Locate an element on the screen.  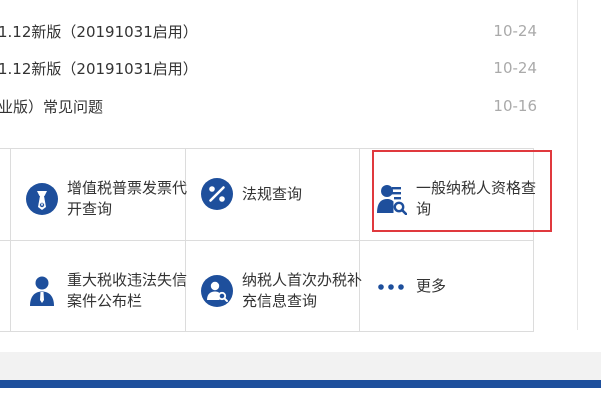
news-item: 业版）常见问题 10-16 is located at coordinates (288, 106).